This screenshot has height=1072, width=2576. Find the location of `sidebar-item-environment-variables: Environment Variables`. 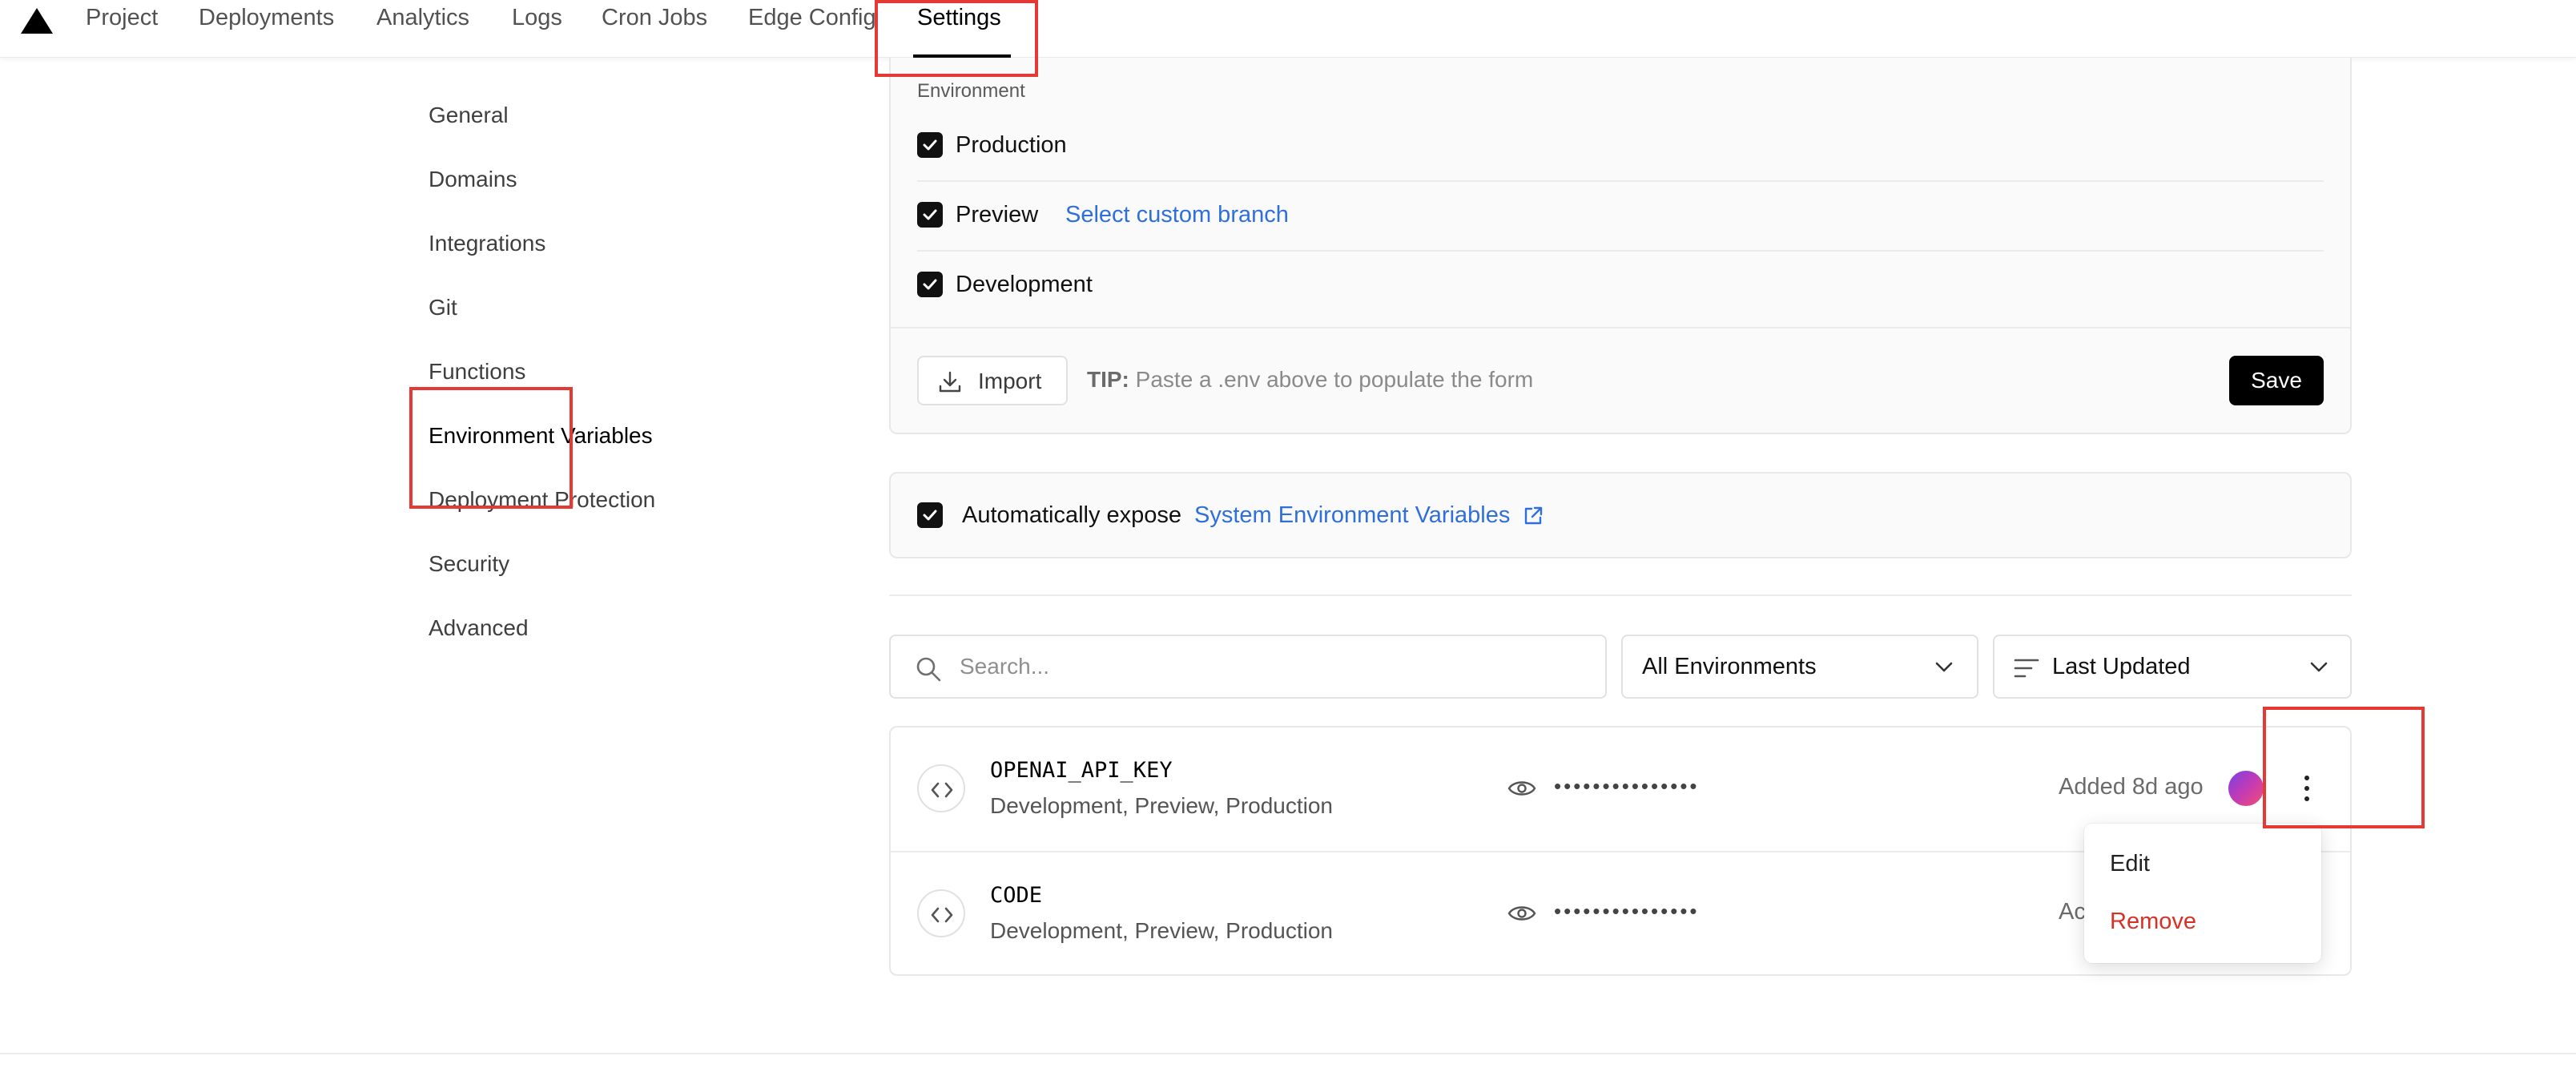

sidebar-item-environment-variables: Environment Variables is located at coordinates (541, 436).